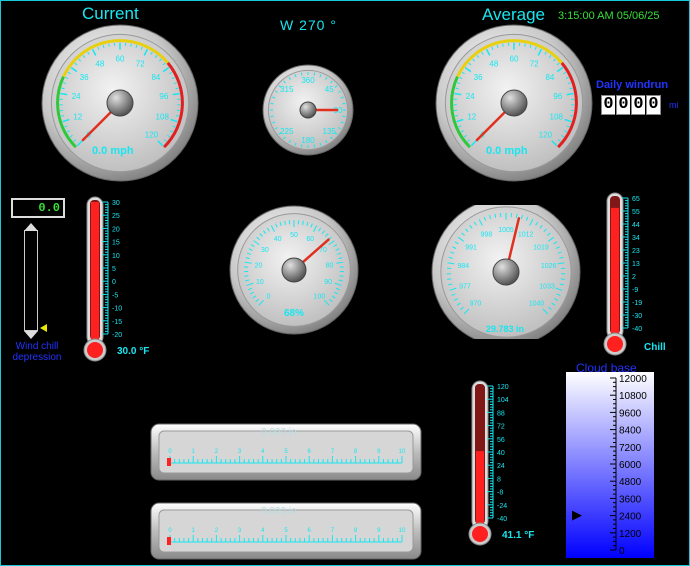  I want to click on wind-chill-slider-track, so click(31, 280).